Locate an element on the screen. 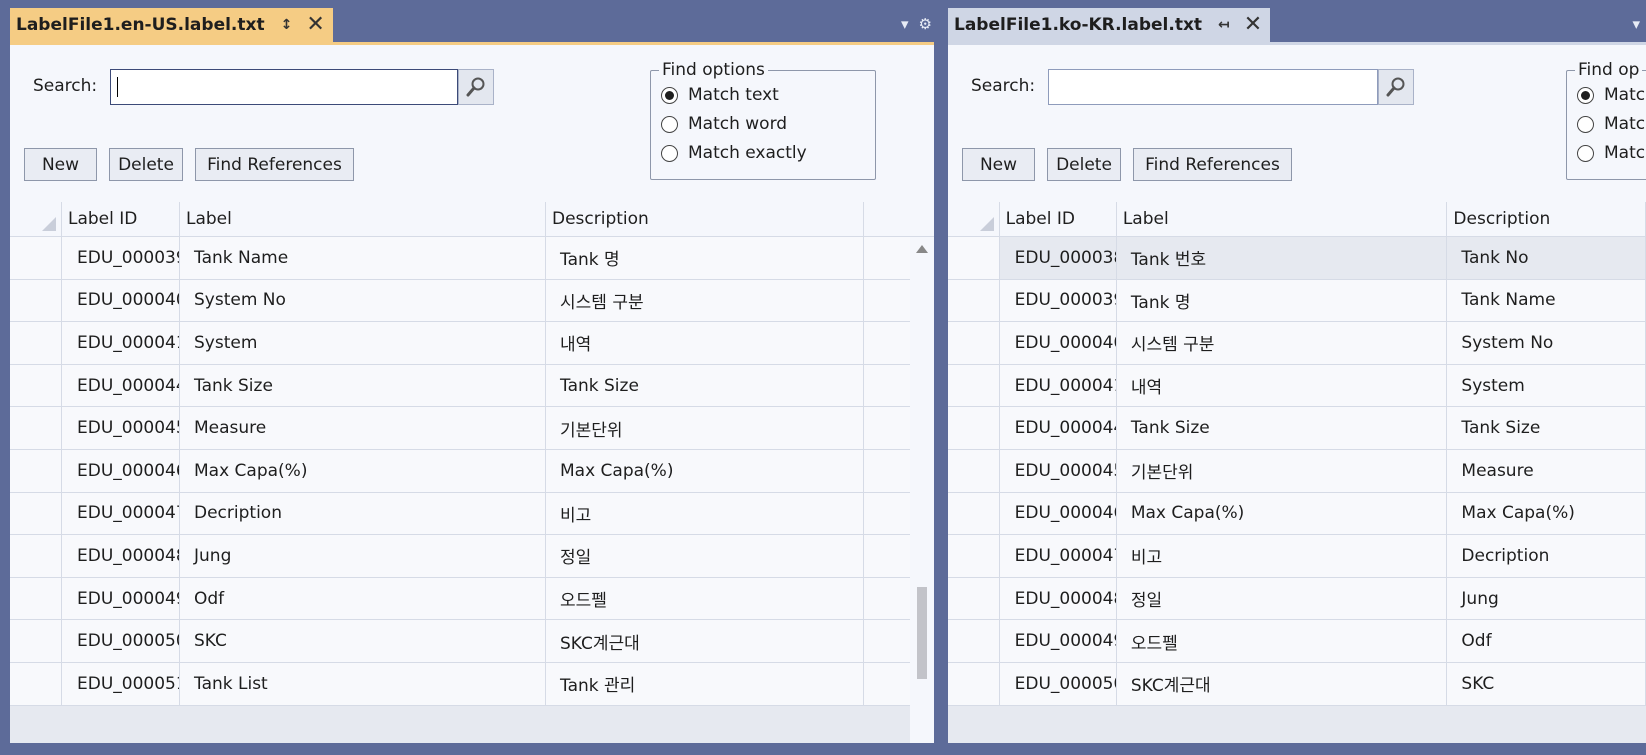  table-row-partial is located at coordinates (1297, 724).